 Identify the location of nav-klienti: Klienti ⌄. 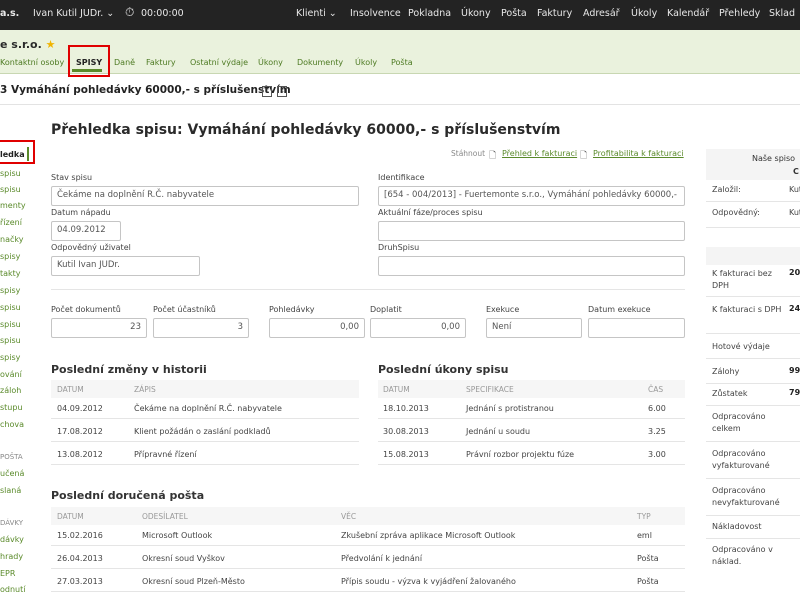
(316, 13).